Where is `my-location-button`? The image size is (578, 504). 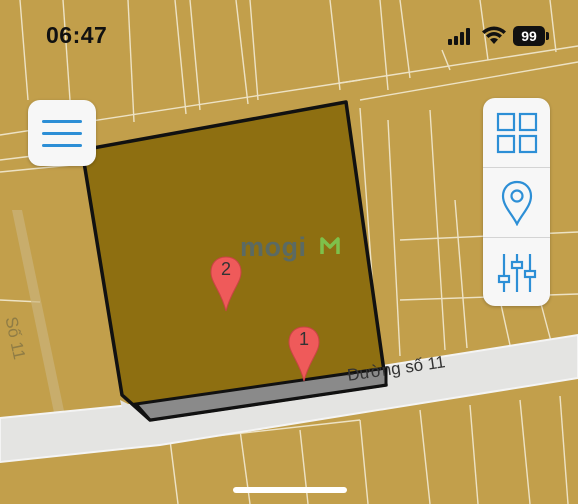
my-location-button is located at coordinates (516, 202).